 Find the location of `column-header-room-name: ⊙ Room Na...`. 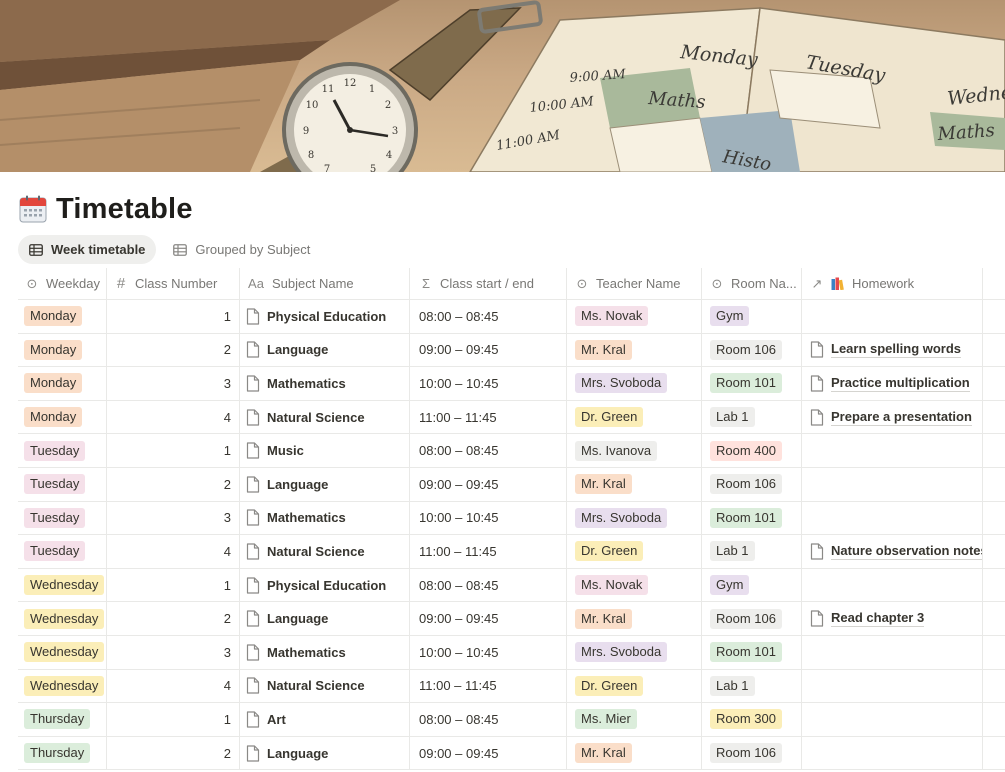

column-header-room-name: ⊙ Room Na... is located at coordinates (752, 283).